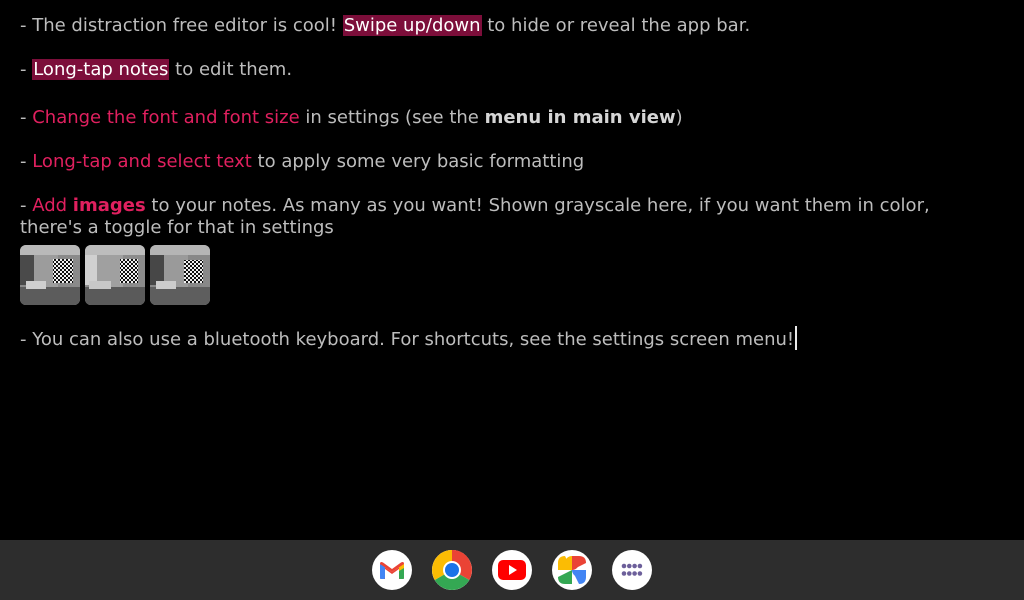  What do you see at coordinates (418, 161) in the screenshot?
I see `line-4-suffix: to apply some very basic formatting` at bounding box center [418, 161].